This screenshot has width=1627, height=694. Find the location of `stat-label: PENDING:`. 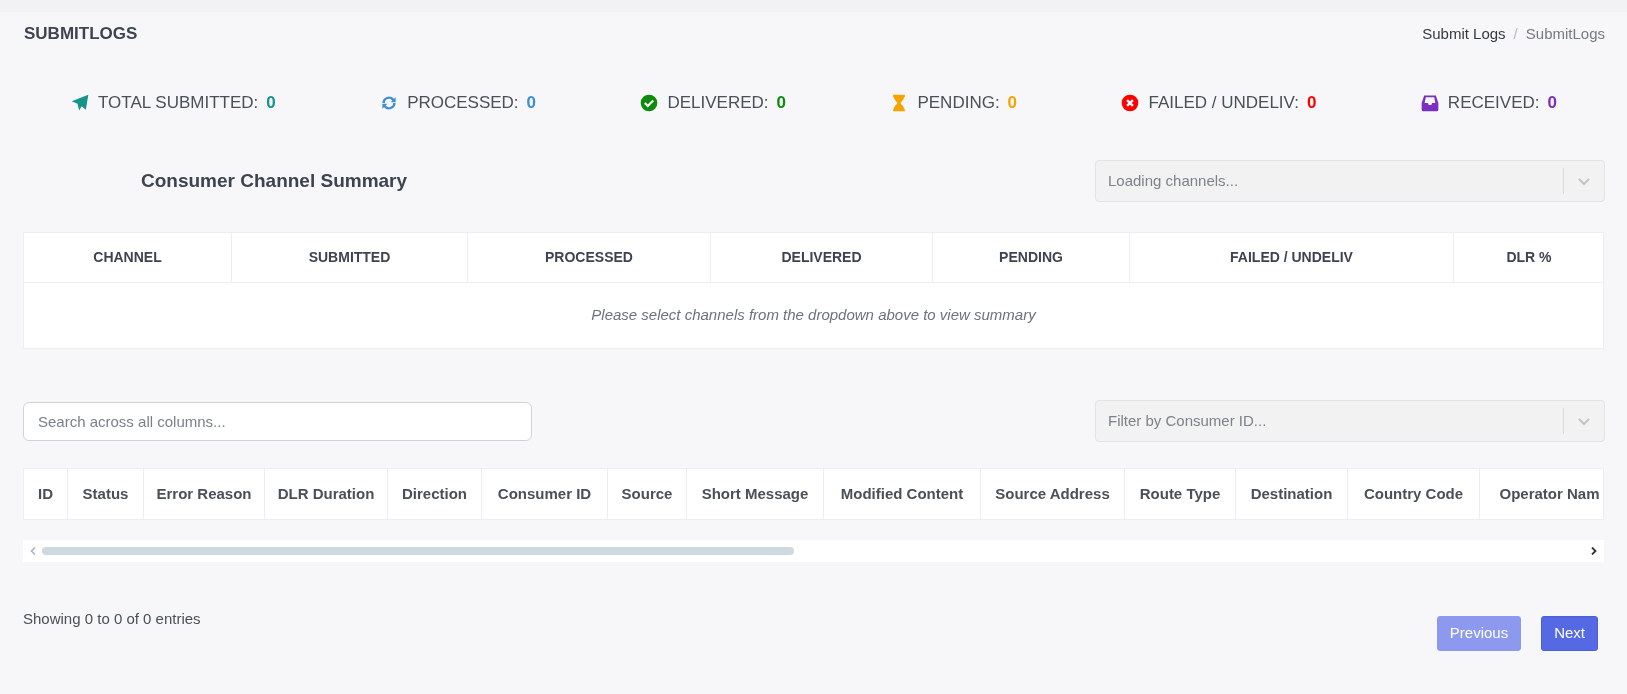

stat-label: PENDING: is located at coordinates (958, 103).